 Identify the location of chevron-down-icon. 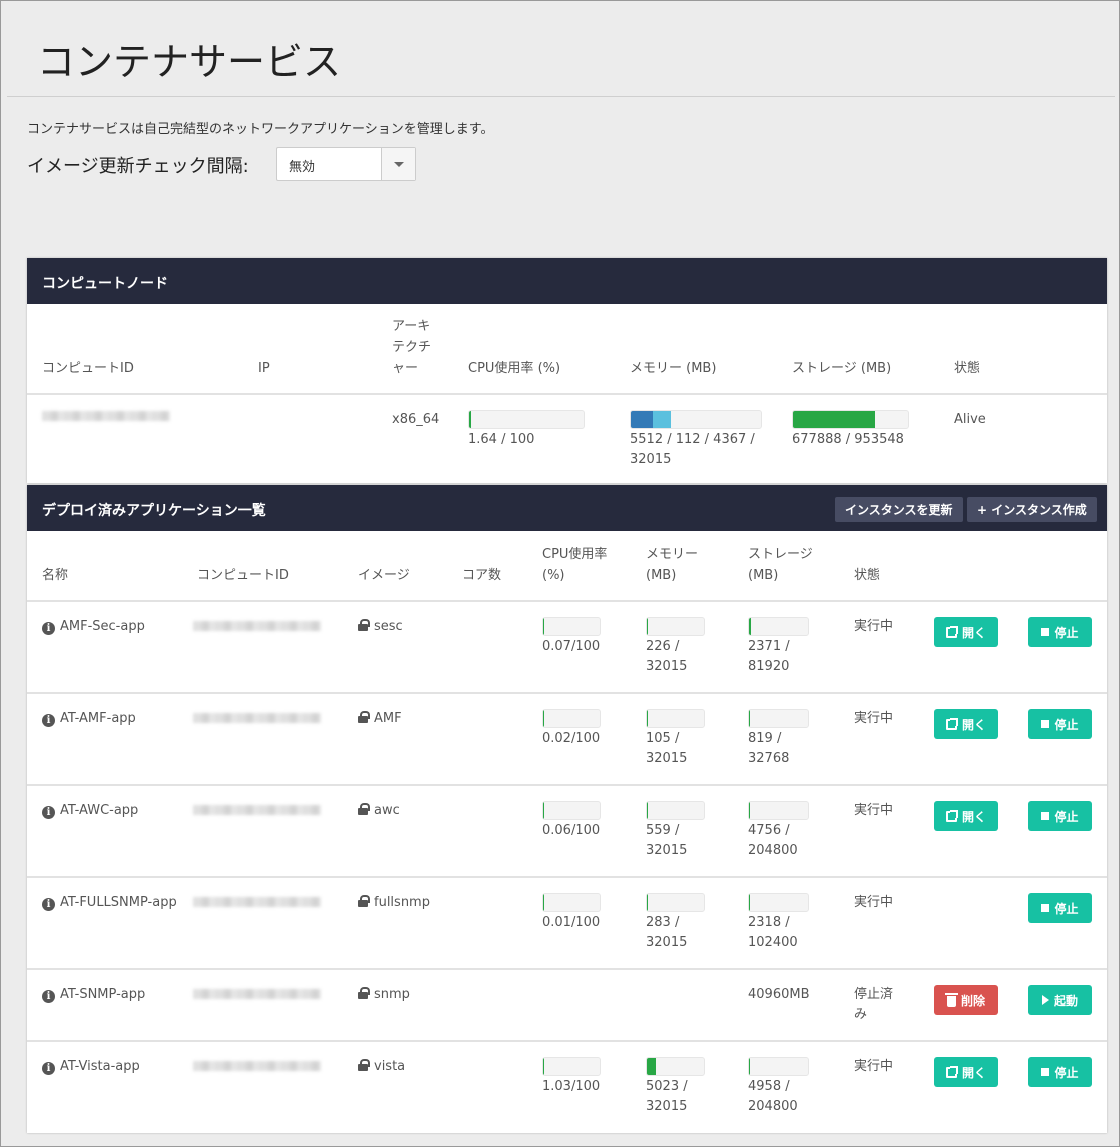
(398, 164).